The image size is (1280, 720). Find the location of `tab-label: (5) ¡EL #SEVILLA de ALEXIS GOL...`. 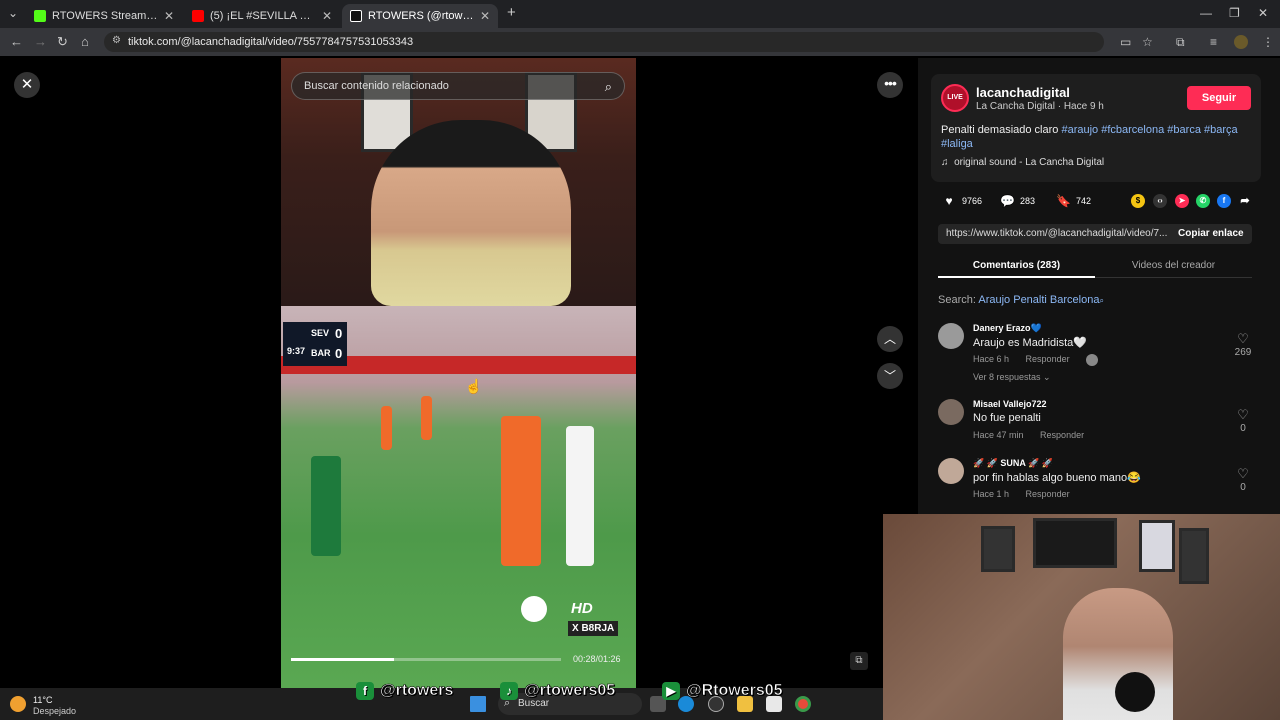

tab-label: (5) ¡EL #SEVILLA de ALEXIS GOL... is located at coordinates (263, 16).